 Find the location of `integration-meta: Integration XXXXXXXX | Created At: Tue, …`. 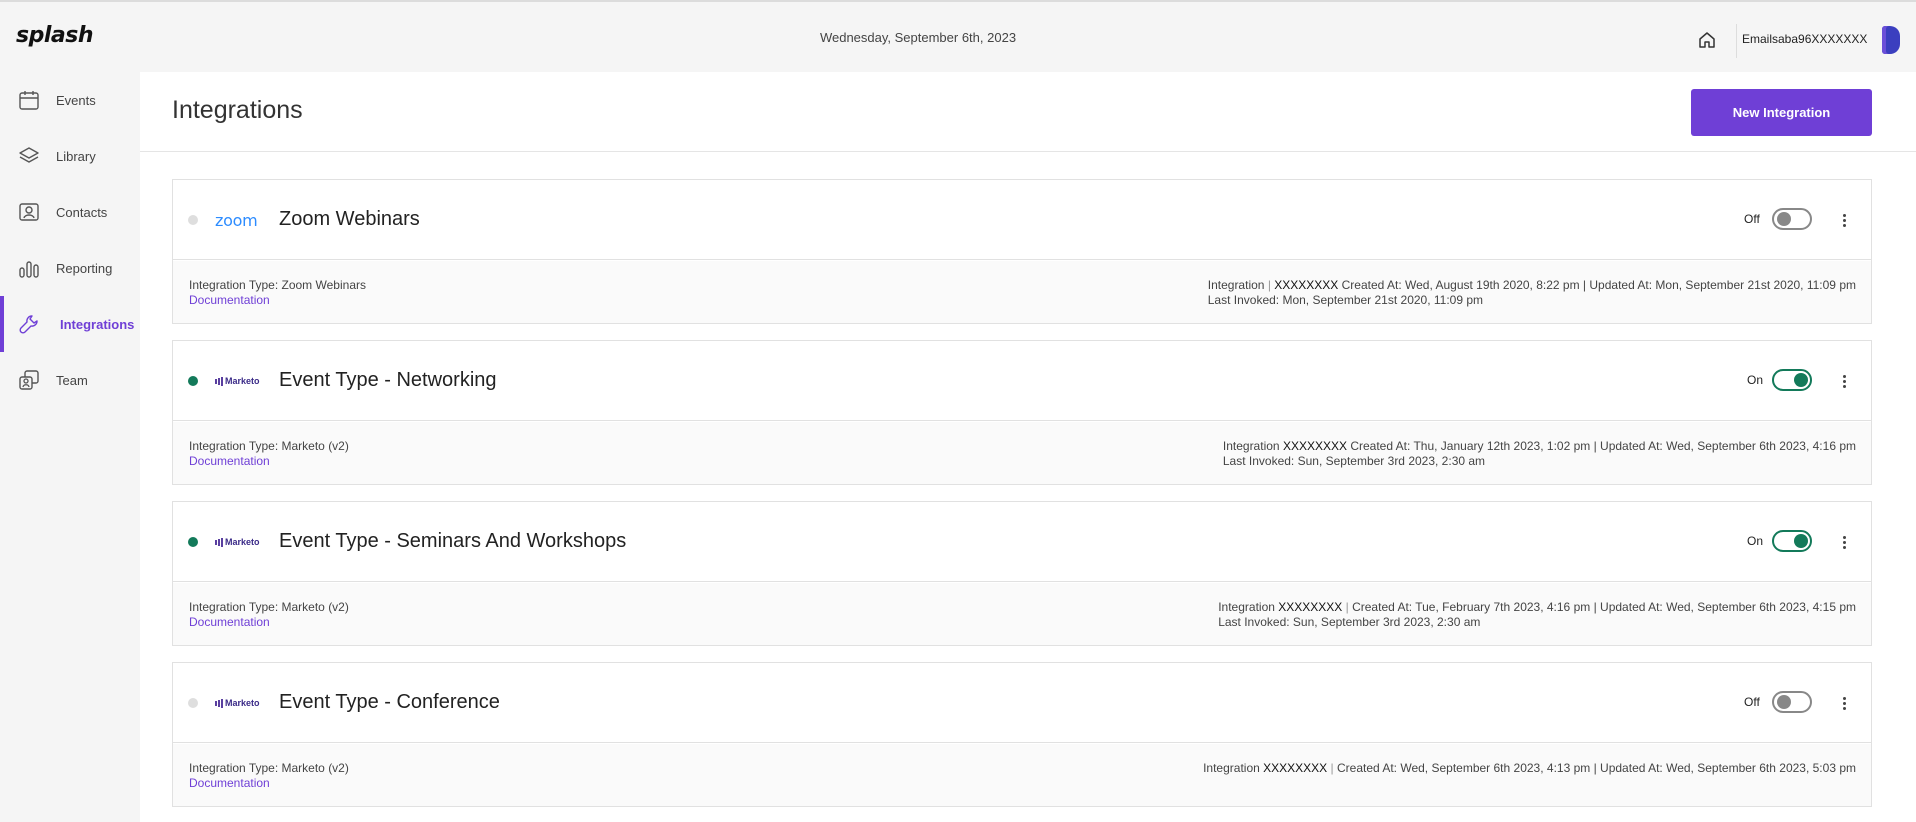

integration-meta: Integration XXXXXXXX | Created At: Tue, … is located at coordinates (1537, 614).